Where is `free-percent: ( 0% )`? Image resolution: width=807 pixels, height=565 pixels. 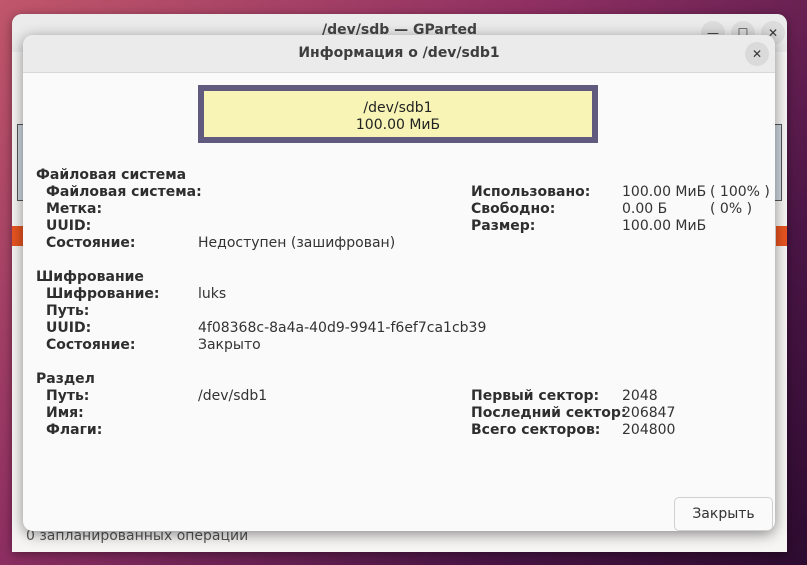 free-percent: ( 0% ) is located at coordinates (731, 209).